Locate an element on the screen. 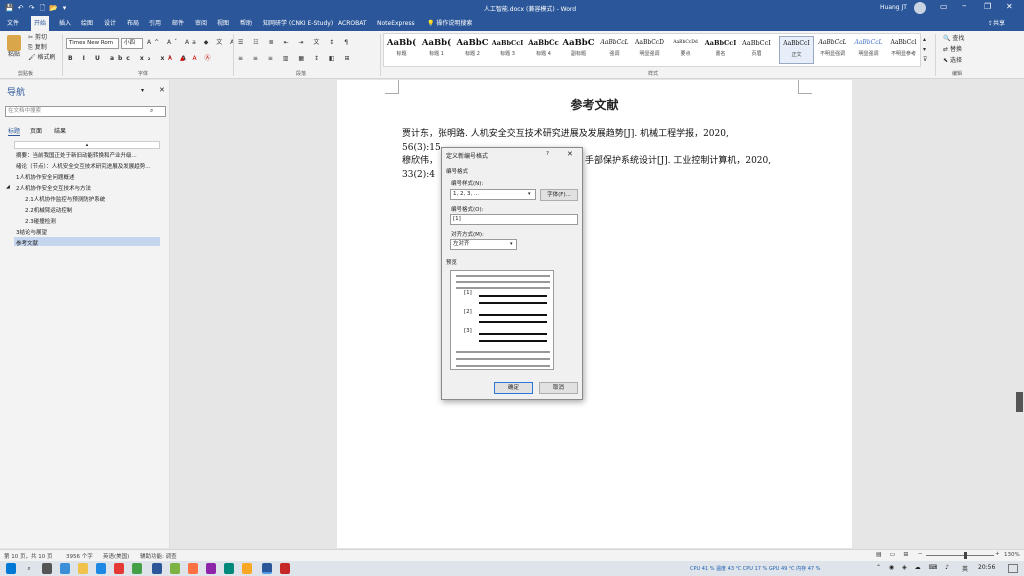  edge-icon is located at coordinates (101, 568).